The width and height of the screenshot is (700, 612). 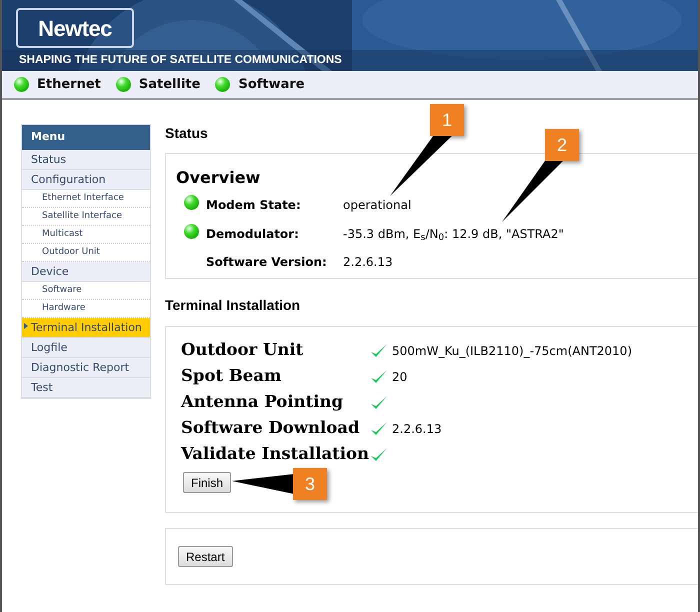 I want to click on callout-badge: 3, so click(x=310, y=484).